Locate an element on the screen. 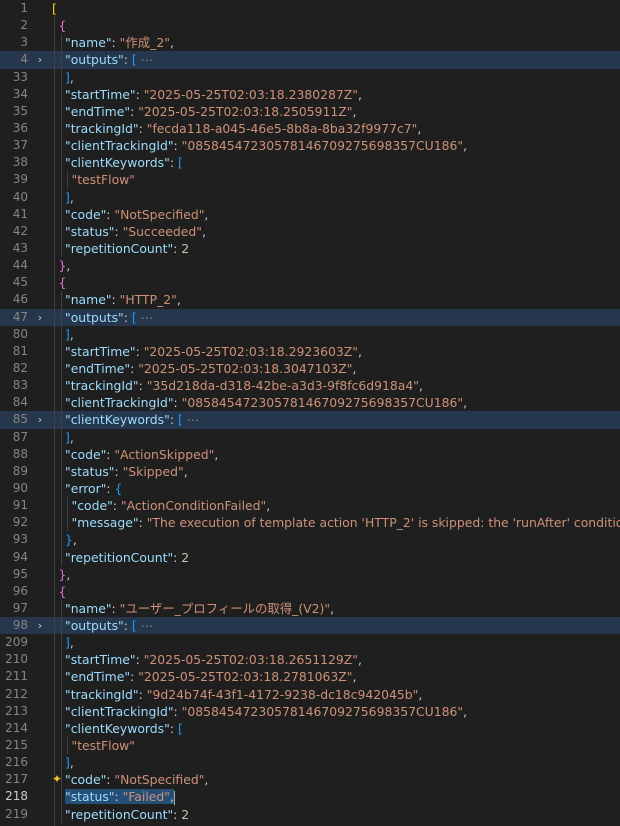 The height and width of the screenshot is (826, 620). code-text: "clientKeywords": [ ⋯ is located at coordinates (342, 419).